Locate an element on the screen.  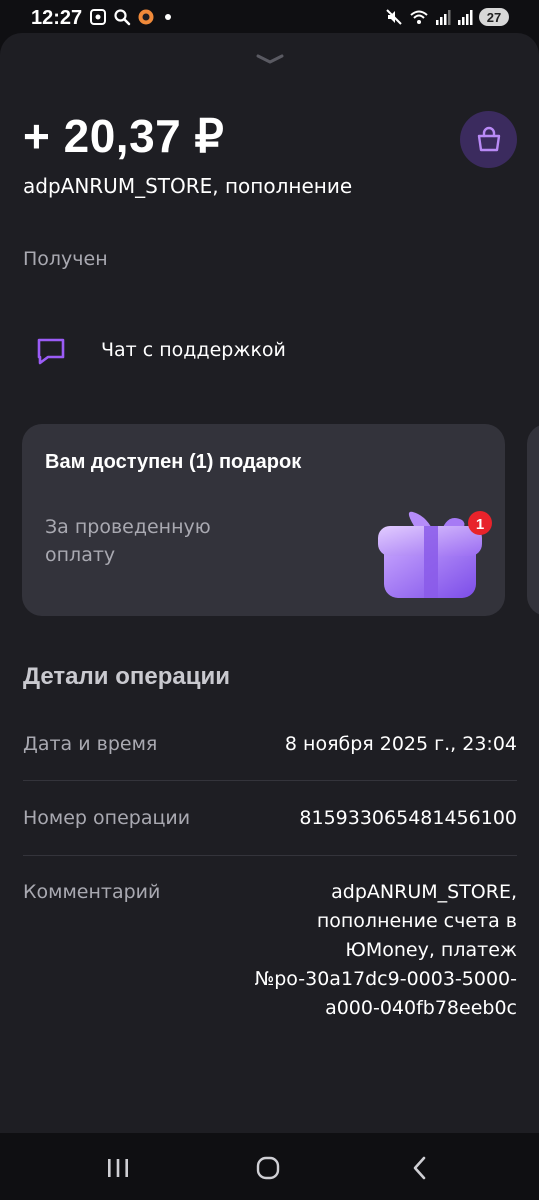
back-button is located at coordinates (420, 1168).